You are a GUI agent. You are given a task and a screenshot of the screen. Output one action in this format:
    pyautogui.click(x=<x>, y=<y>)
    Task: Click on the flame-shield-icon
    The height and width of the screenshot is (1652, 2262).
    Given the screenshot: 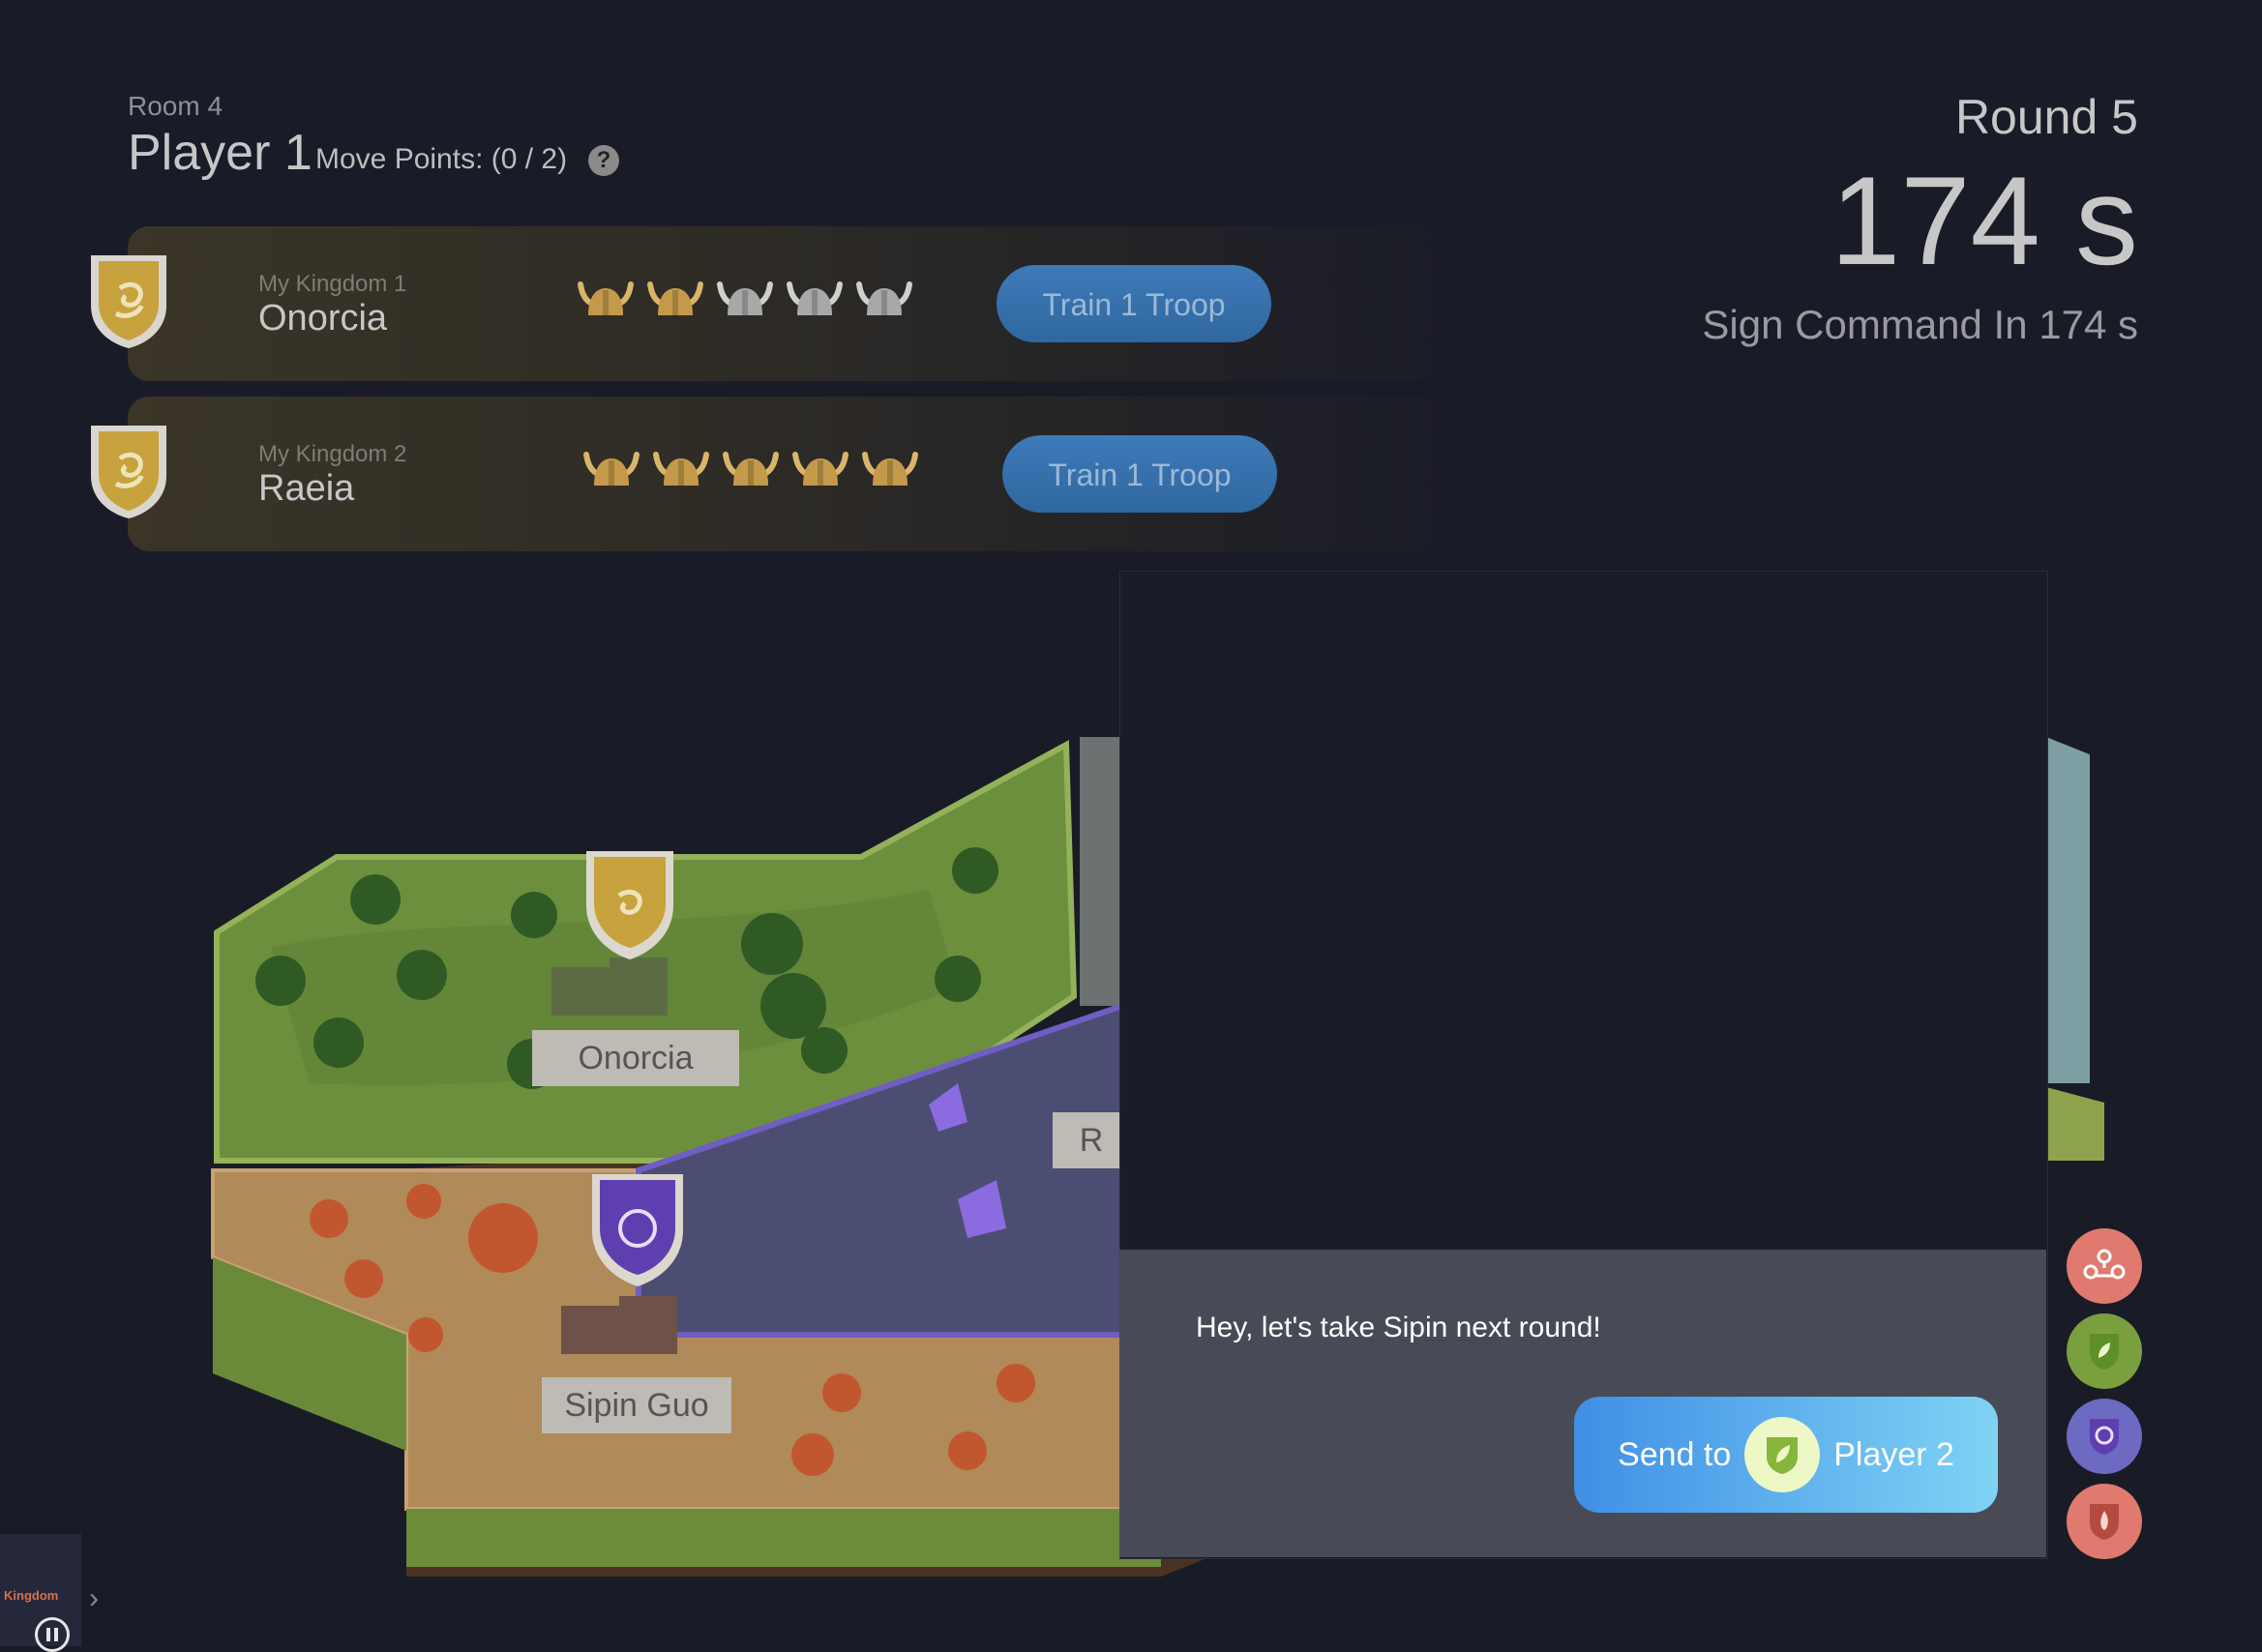 What is the action you would take?
    pyautogui.click(x=2104, y=1521)
    